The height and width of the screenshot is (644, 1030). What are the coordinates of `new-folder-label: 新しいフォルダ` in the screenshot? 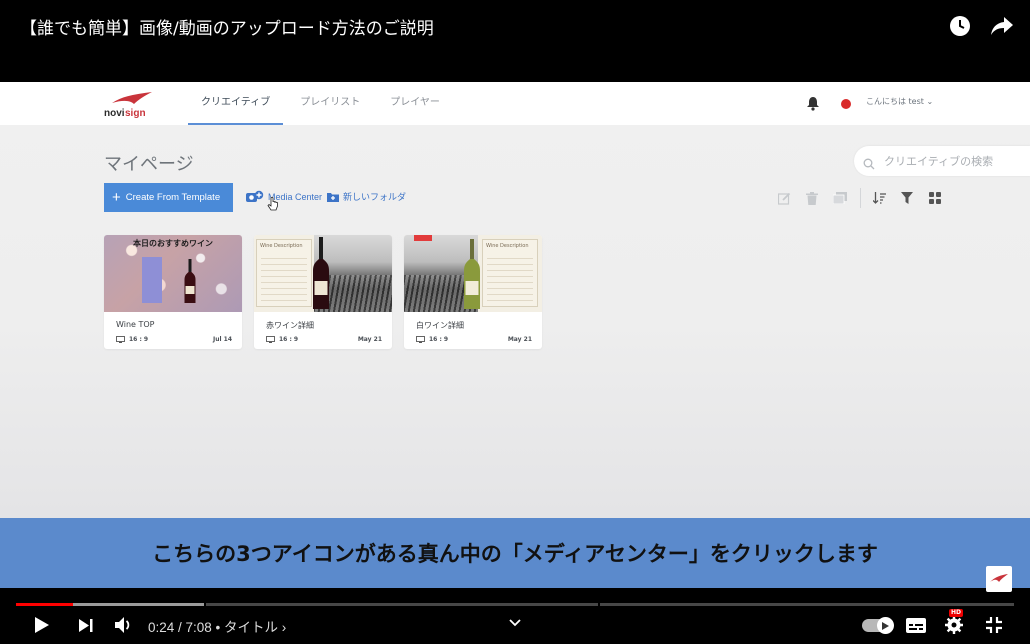 It's located at (375, 198).